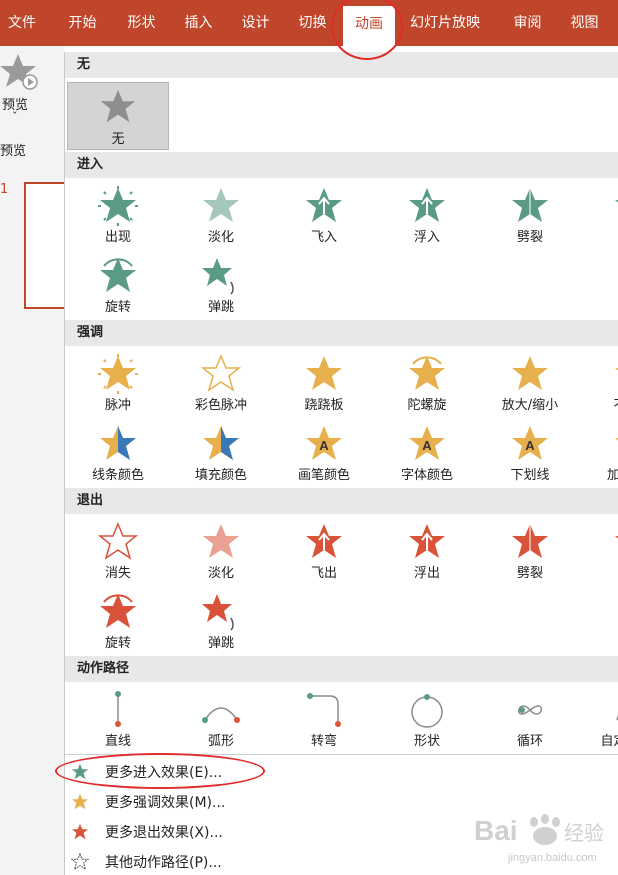  What do you see at coordinates (45, 245) in the screenshot?
I see `slide-thumbnail` at bounding box center [45, 245].